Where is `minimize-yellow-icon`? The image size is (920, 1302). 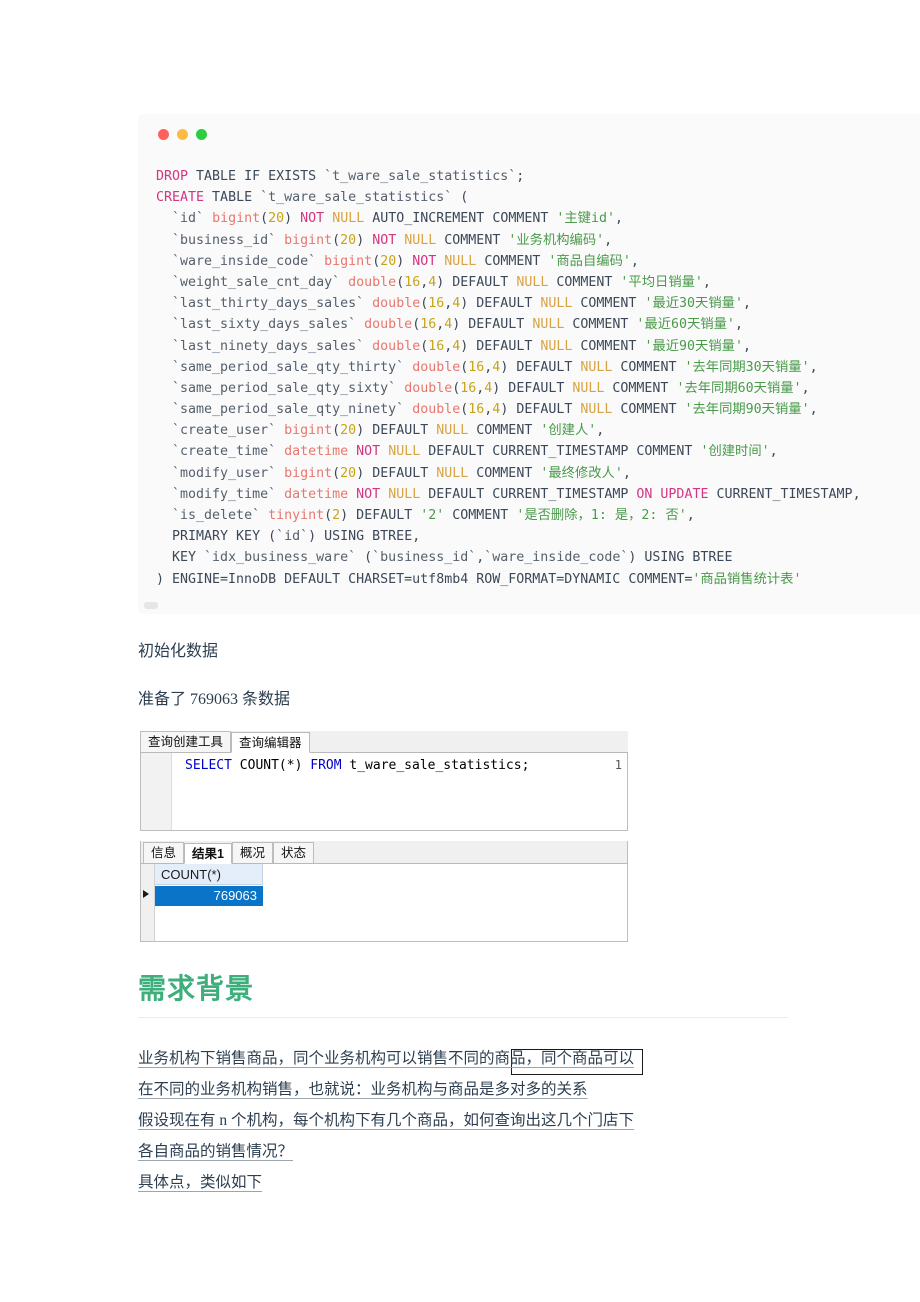
minimize-yellow-icon is located at coordinates (182, 134).